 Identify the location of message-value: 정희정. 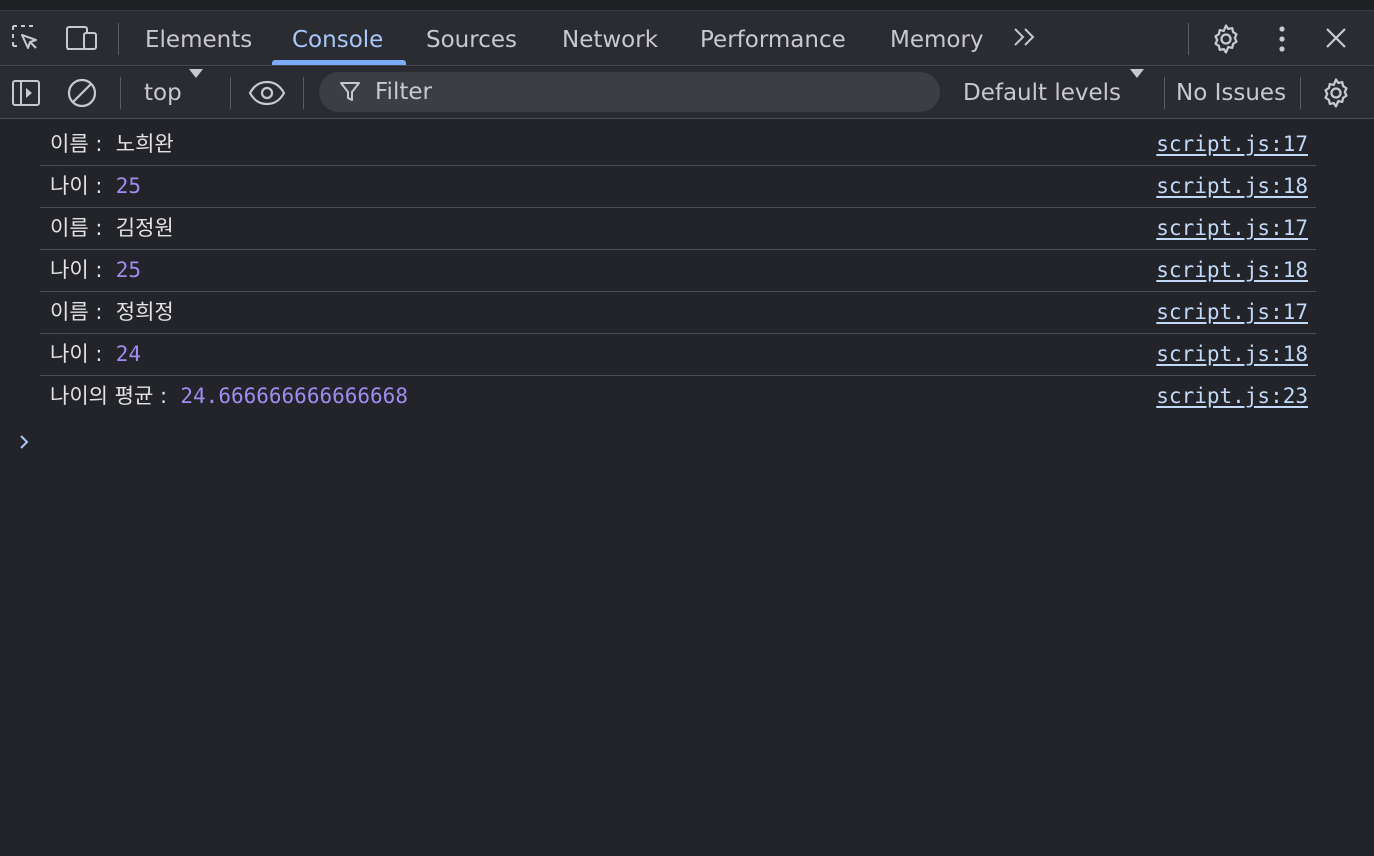
(144, 312).